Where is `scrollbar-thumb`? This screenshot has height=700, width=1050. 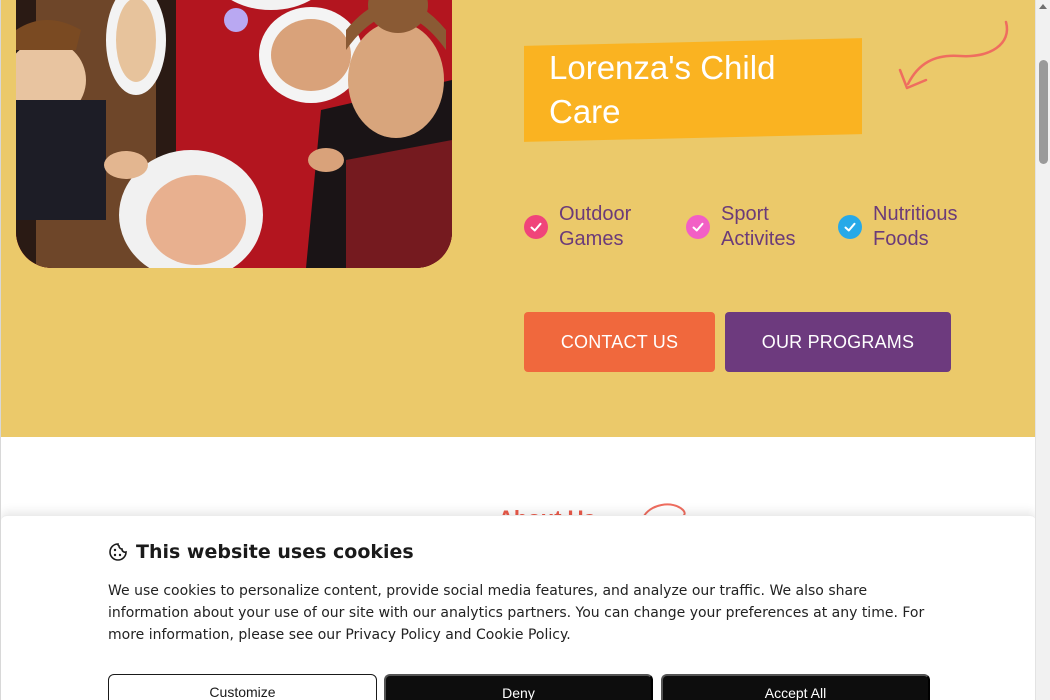 scrollbar-thumb is located at coordinates (1043, 112).